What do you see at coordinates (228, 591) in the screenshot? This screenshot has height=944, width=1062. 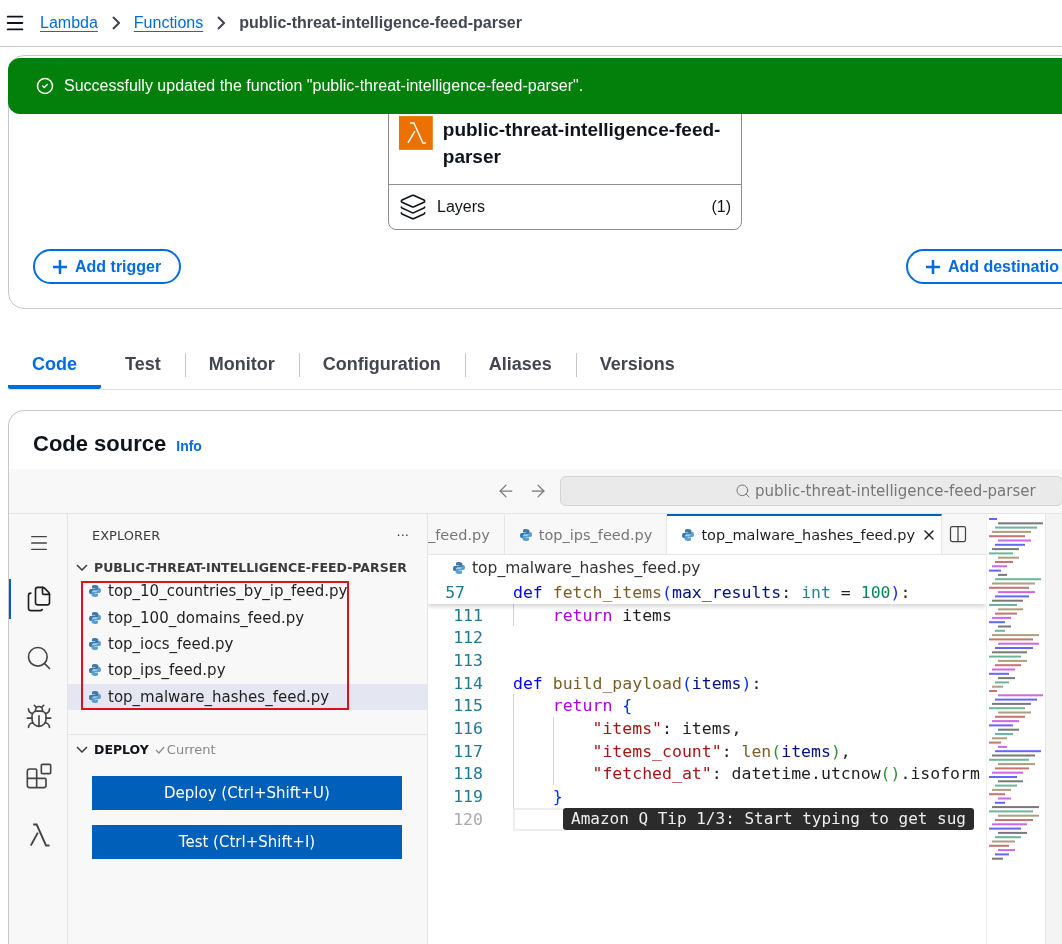 I see `file-name: top_10_countries_by_ip_feed.py` at bounding box center [228, 591].